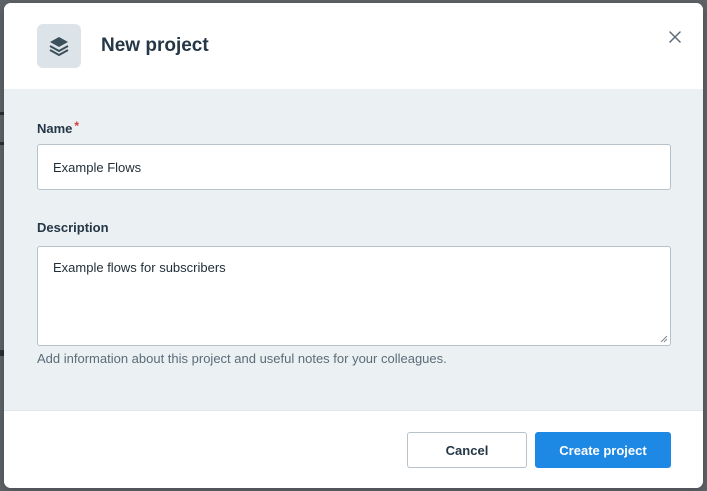  I want to click on project-name-input, so click(354, 167).